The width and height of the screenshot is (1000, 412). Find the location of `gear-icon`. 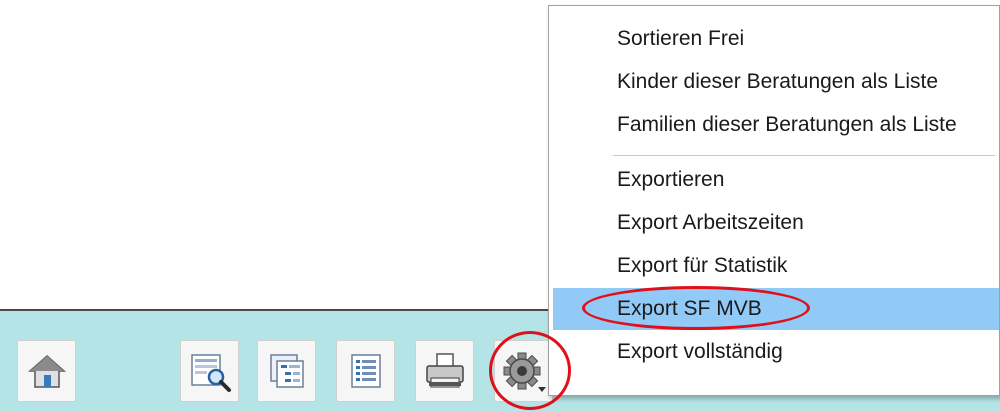

gear-icon is located at coordinates (524, 372).